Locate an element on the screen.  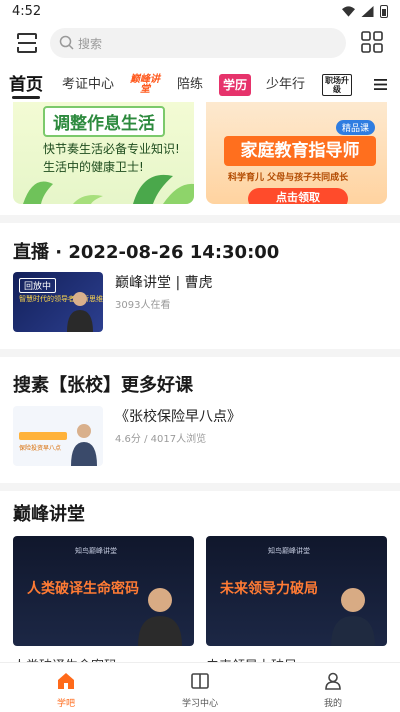
nav-mine: 我的 is located at coordinates (333, 687).